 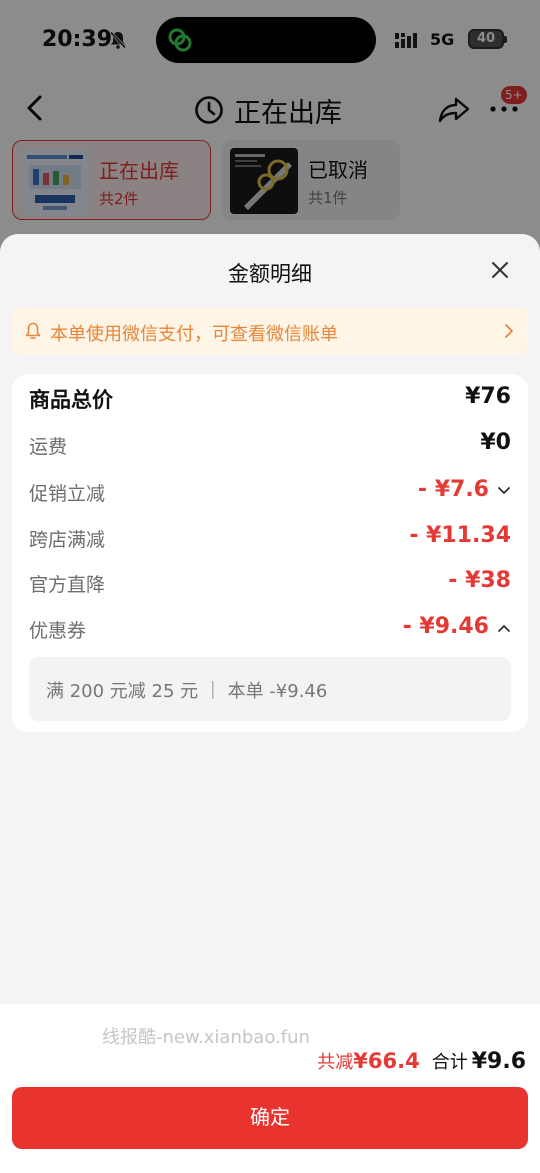 What do you see at coordinates (67, 540) in the screenshot?
I see `row-label: 跨店满减` at bounding box center [67, 540].